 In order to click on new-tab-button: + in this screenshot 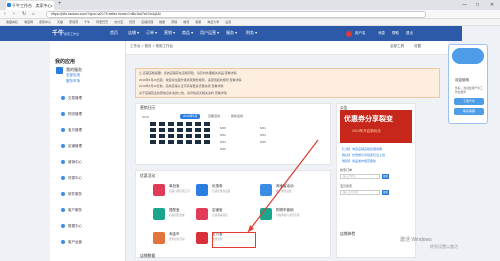, I will do `click(60, 4)`.